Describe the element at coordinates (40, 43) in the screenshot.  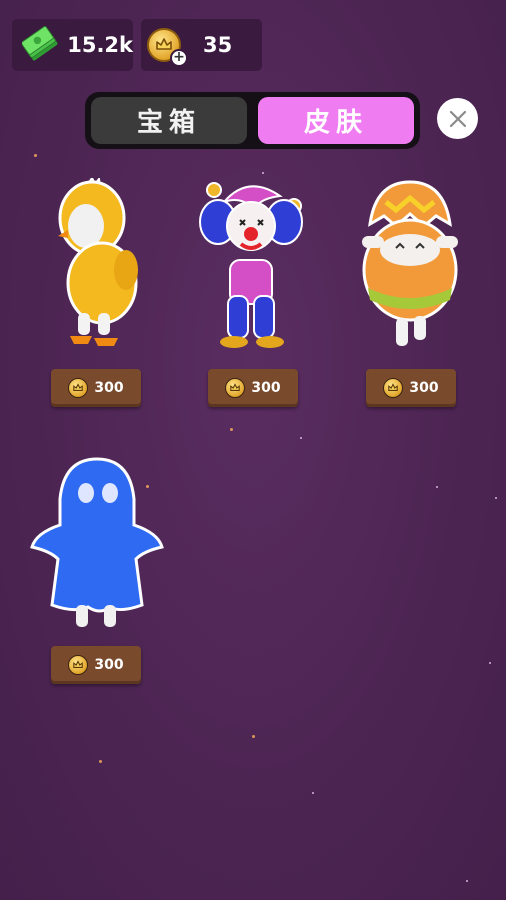
I see `cash-stack-icon` at that location.